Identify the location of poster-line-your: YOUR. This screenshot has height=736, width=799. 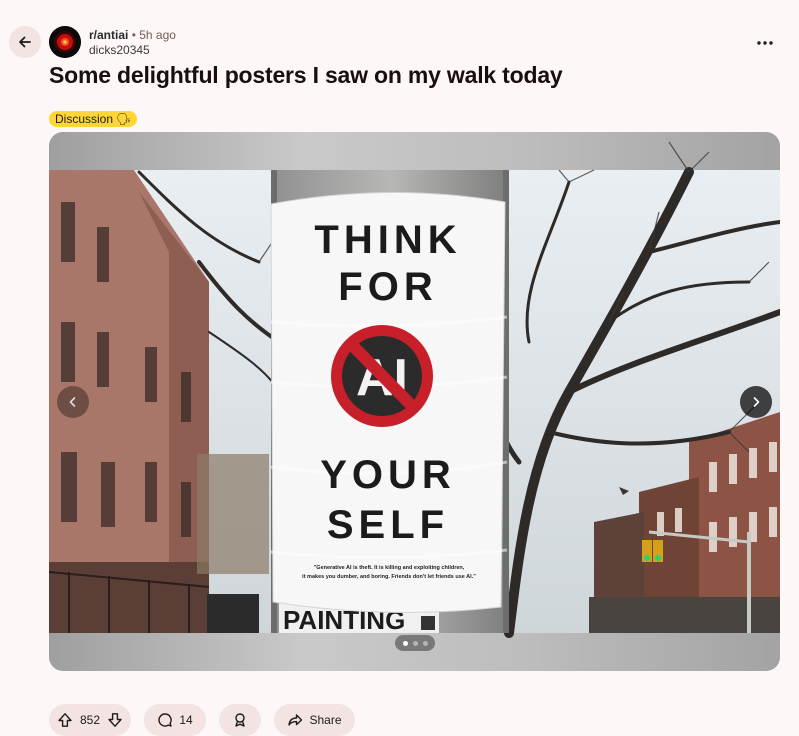
(388, 475).